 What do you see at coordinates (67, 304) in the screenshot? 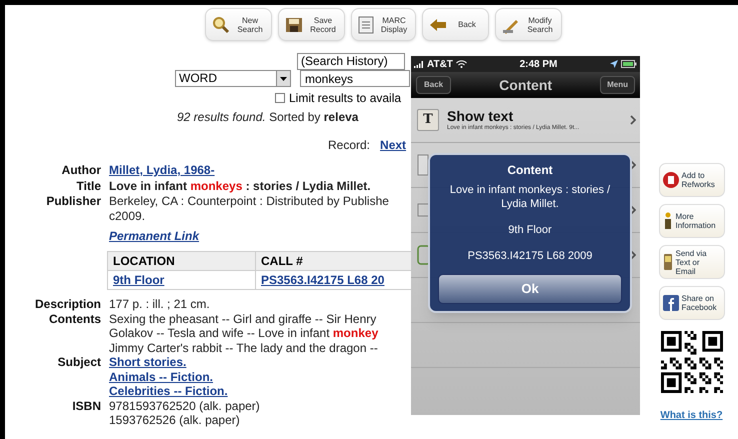
I see `field-label: Description` at bounding box center [67, 304].